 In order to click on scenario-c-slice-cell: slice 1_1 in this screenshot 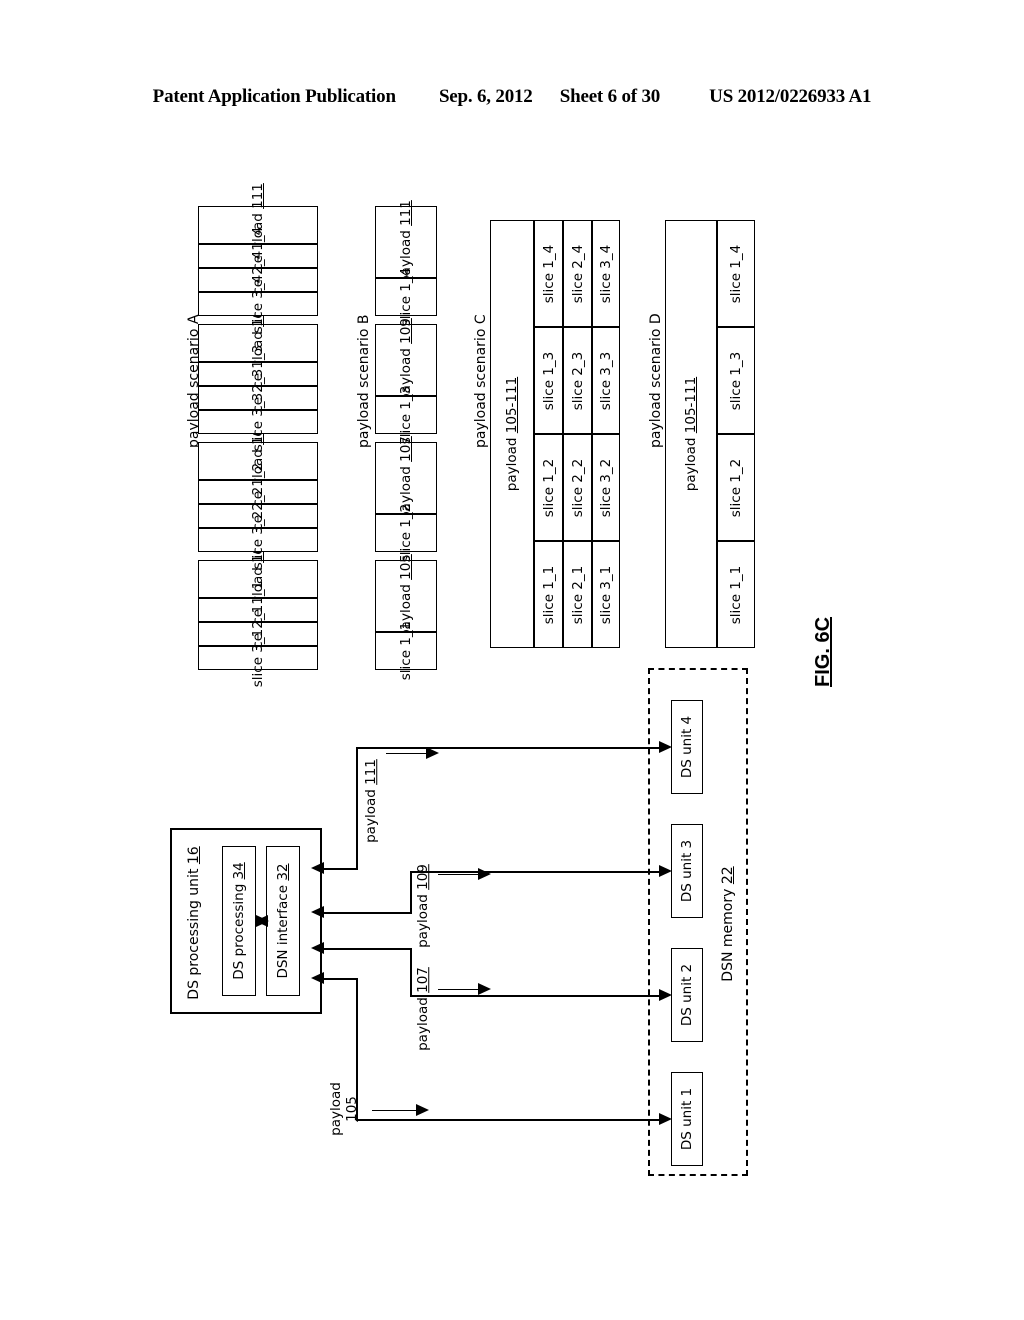, I will do `click(548, 594)`.